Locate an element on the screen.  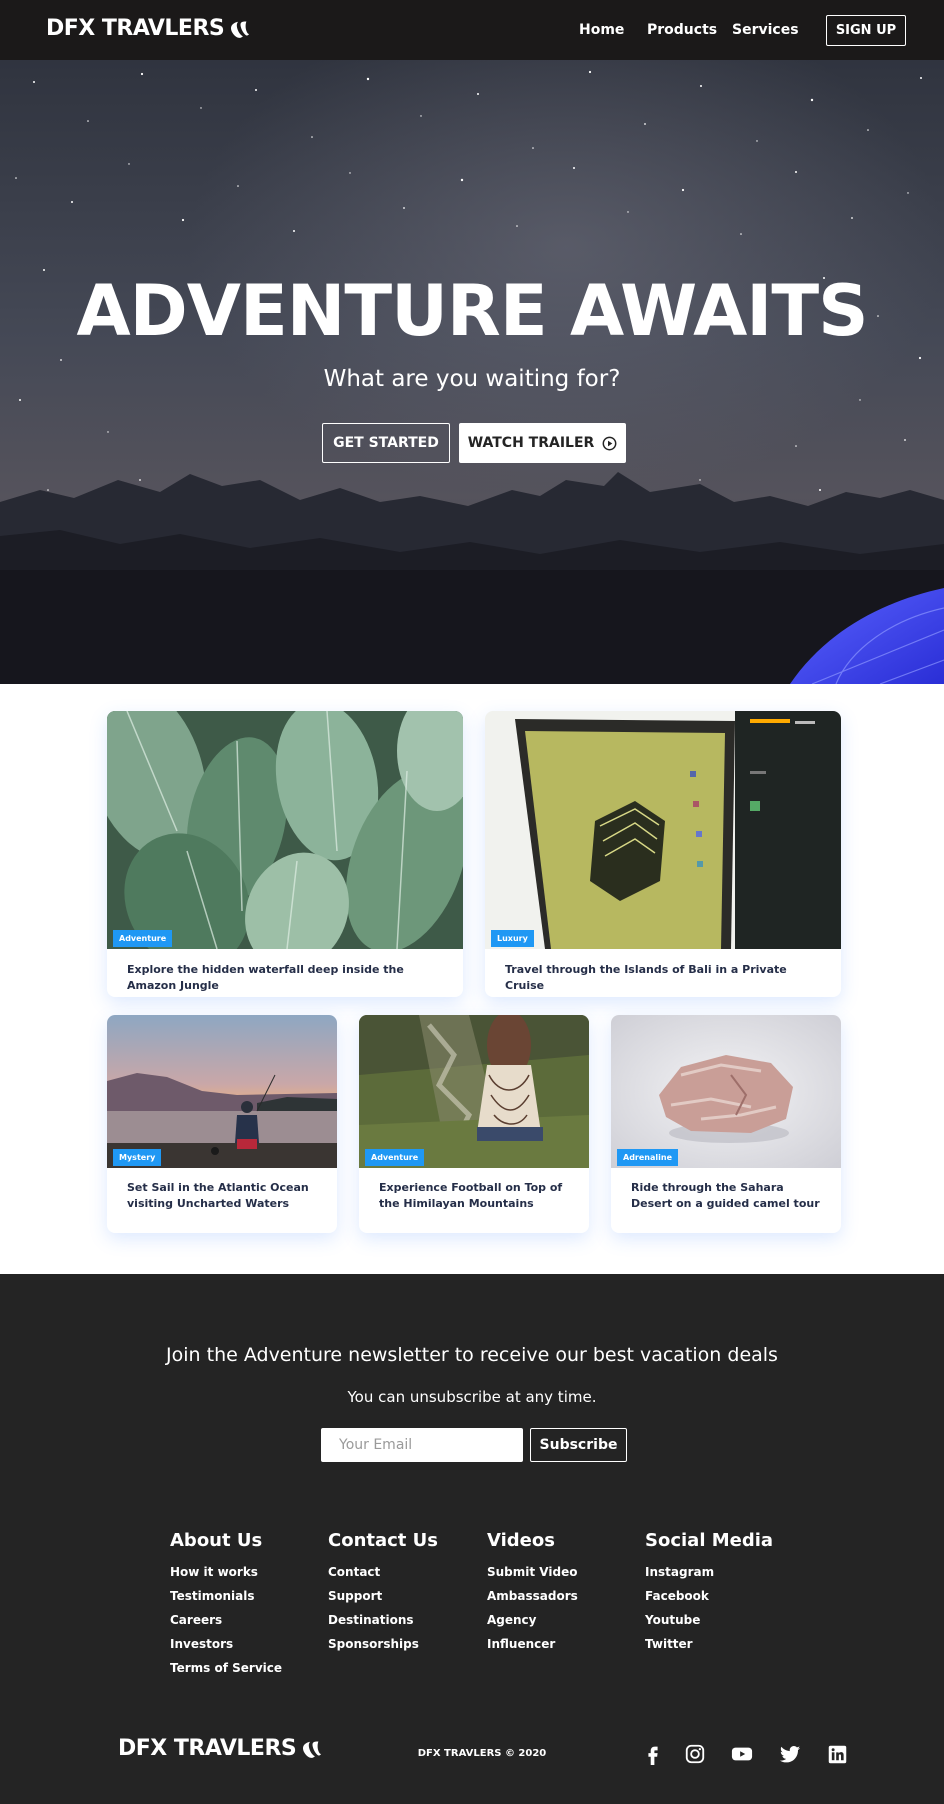
nav-link-services: Services is located at coordinates (765, 30).